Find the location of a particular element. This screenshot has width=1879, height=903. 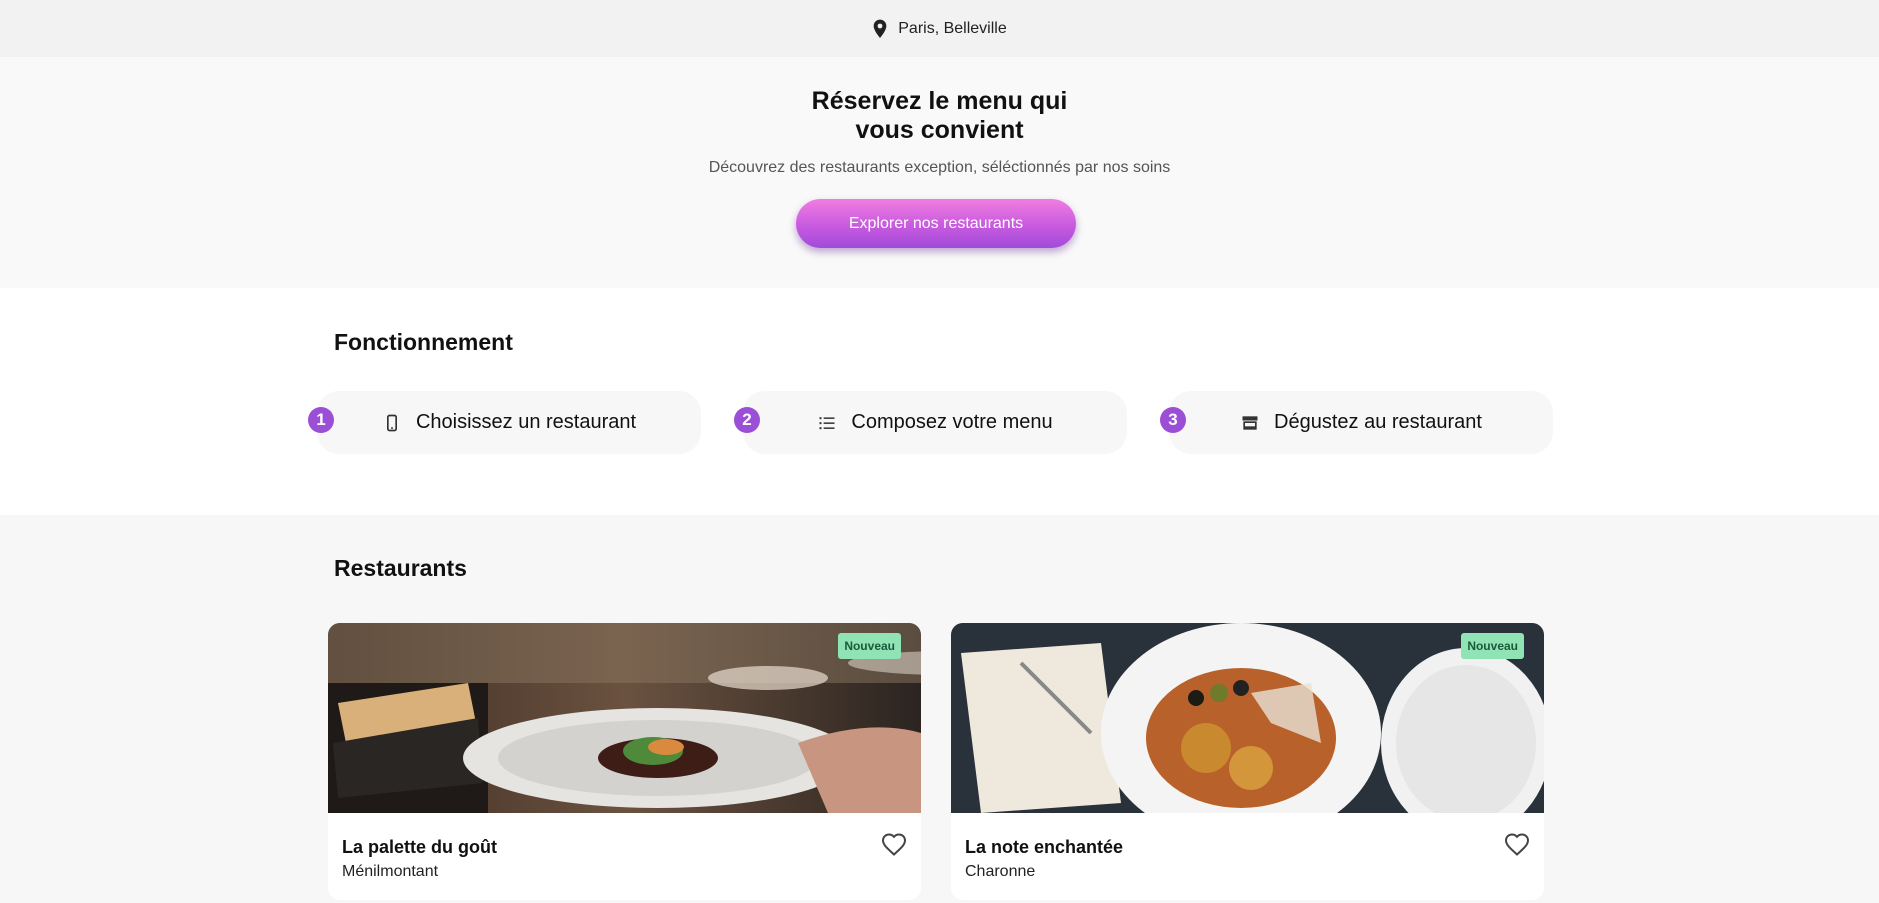

location-label: Paris, Belleville is located at coordinates (952, 28).